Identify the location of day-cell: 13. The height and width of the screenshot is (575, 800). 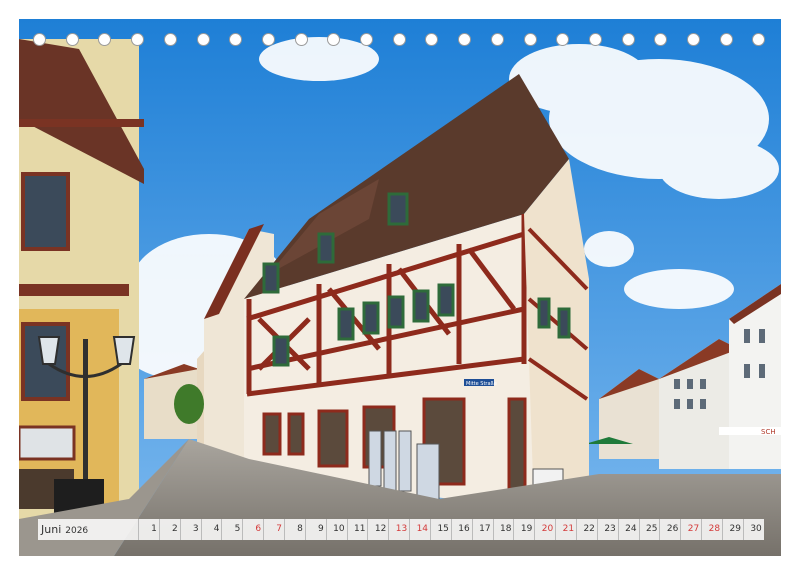
(398, 529).